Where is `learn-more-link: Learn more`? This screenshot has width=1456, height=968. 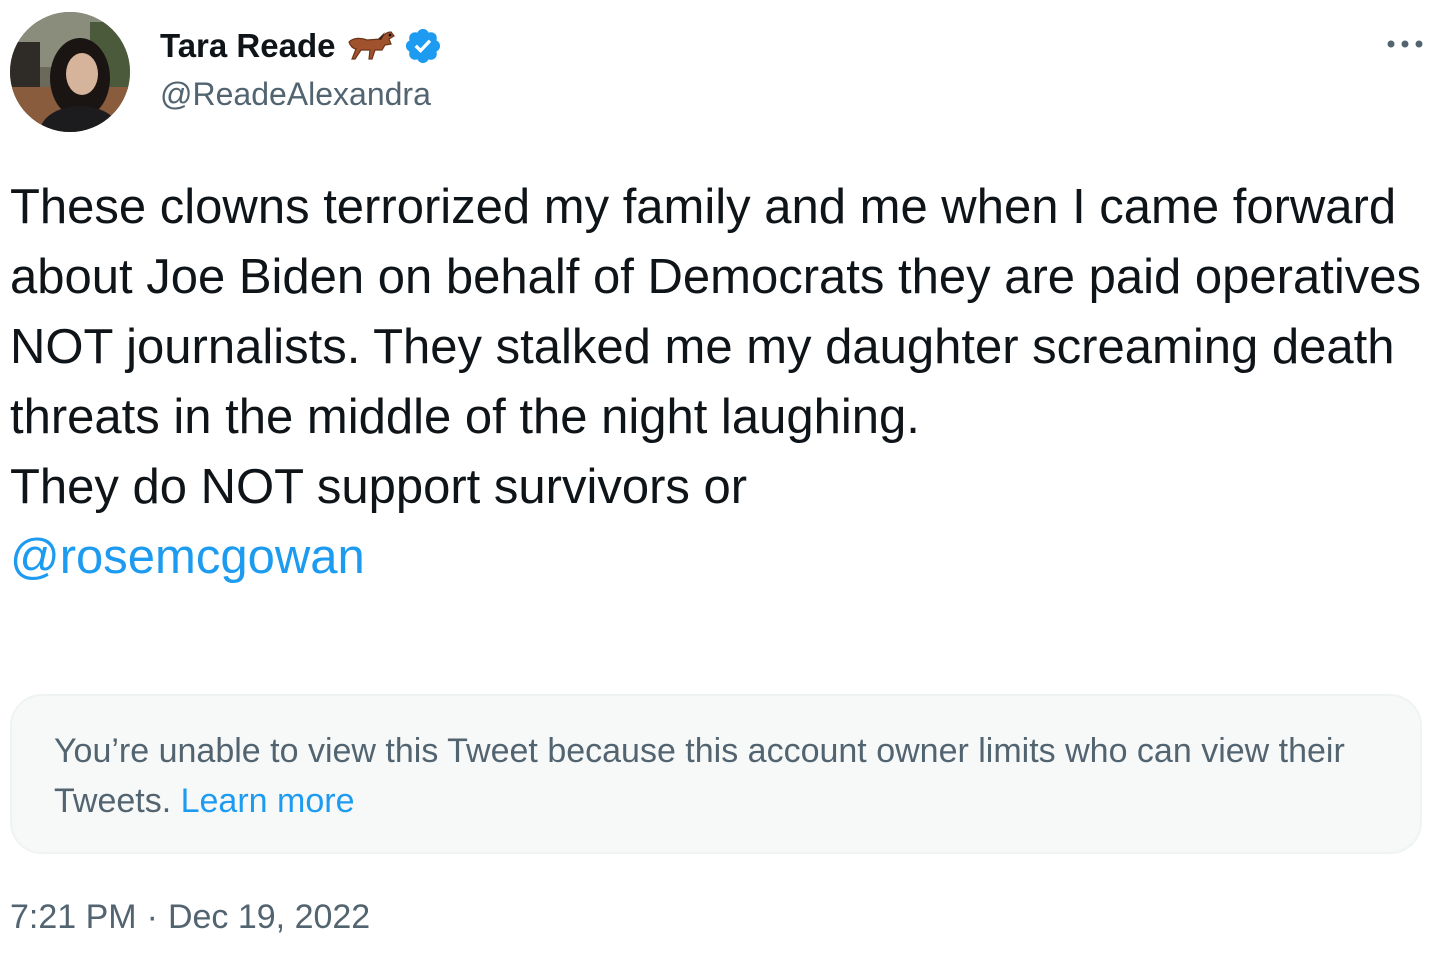 learn-more-link: Learn more is located at coordinates (268, 801).